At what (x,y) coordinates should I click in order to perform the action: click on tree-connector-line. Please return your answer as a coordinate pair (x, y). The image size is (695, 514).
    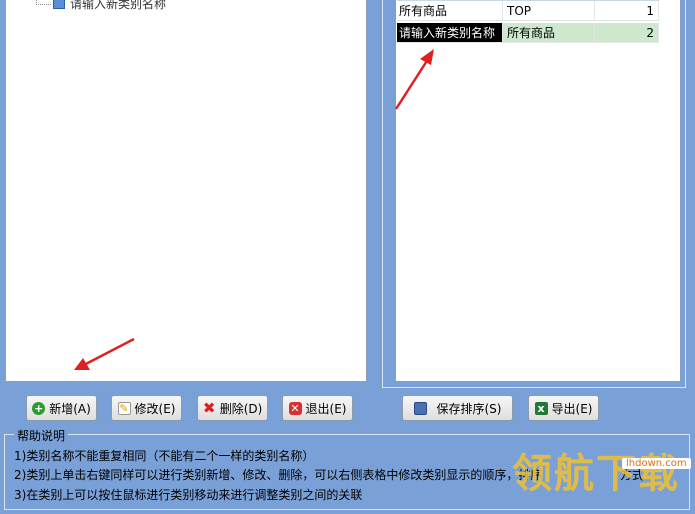
    Looking at the image, I should click on (43, 2).